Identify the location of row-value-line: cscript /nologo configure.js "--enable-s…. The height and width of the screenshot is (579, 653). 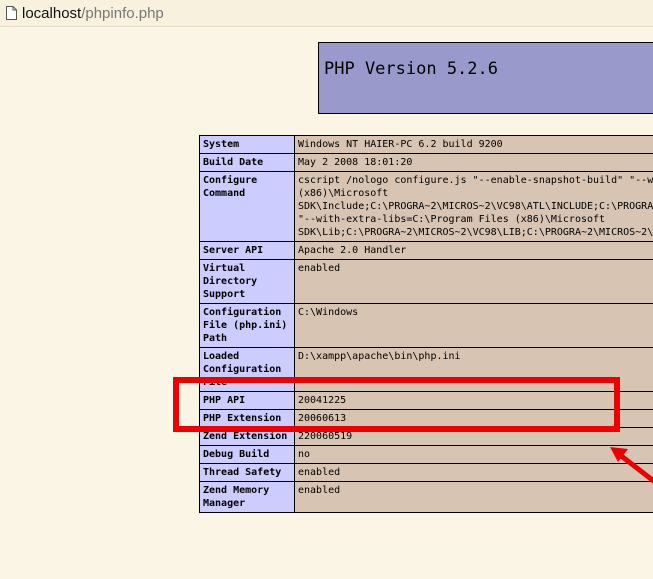
(475, 180).